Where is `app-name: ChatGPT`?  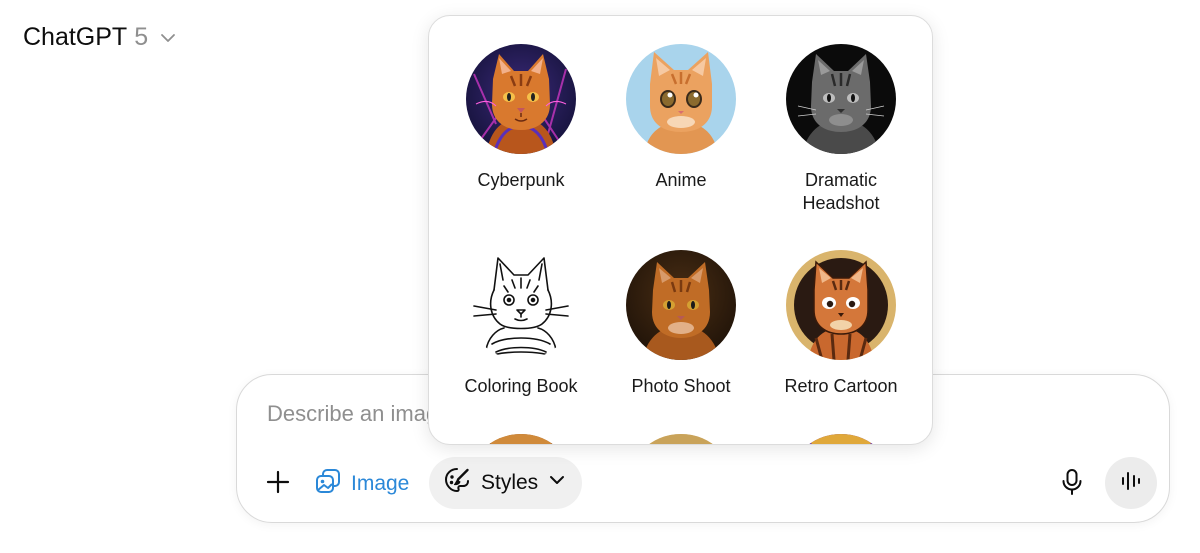 app-name: ChatGPT is located at coordinates (75, 37).